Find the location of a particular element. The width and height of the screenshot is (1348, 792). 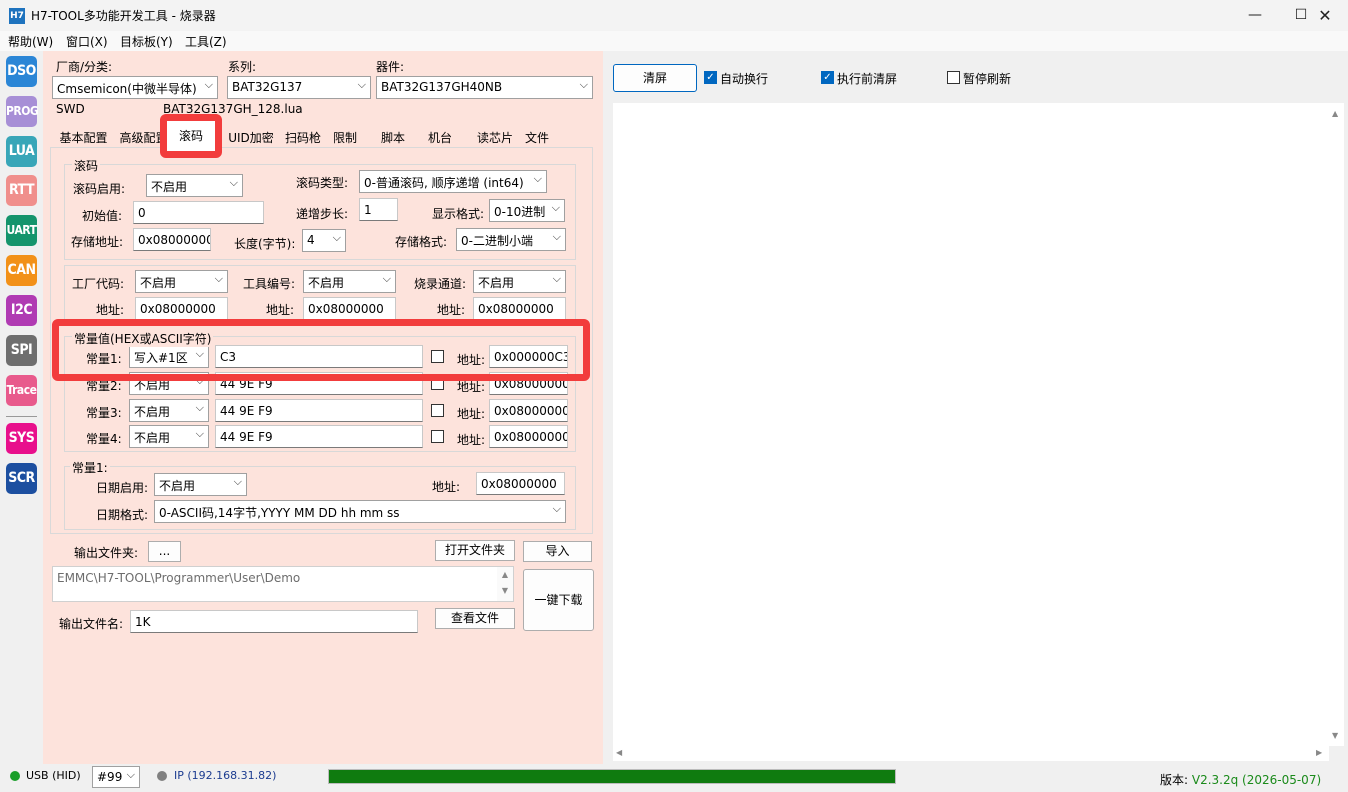

tab-rolling-code: 滚码 is located at coordinates (191, 136).